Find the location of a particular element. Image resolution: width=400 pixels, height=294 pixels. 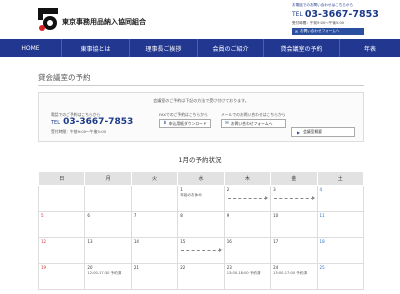

calendar-day-number: 6 is located at coordinates (88, 215).